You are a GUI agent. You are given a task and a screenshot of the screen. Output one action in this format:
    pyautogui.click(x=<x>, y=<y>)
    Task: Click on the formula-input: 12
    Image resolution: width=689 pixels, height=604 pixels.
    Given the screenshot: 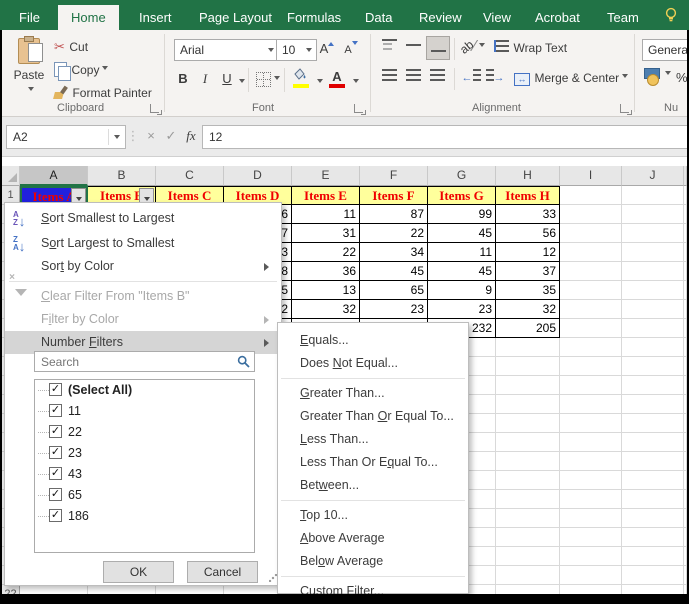 What is the action you would take?
    pyautogui.click(x=445, y=137)
    